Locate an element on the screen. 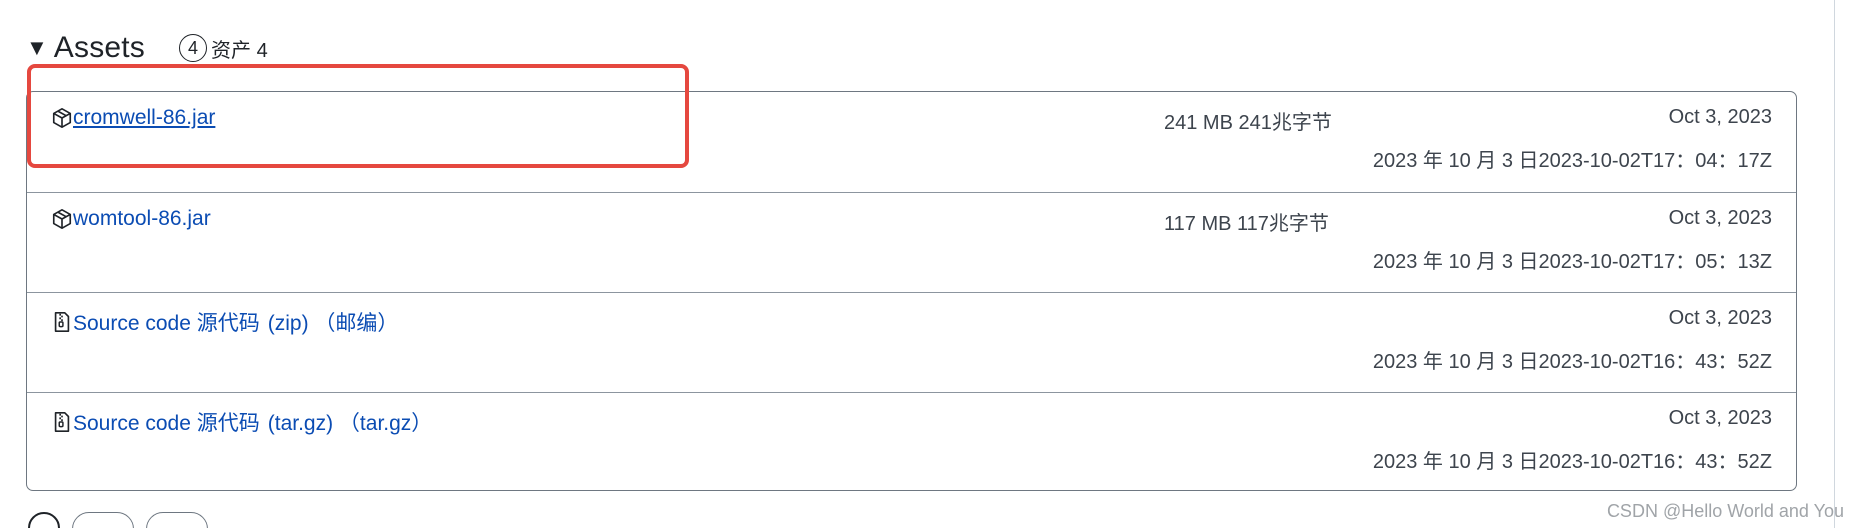 The image size is (1854, 528). asset-name: womtool-86.jar is located at coordinates (131, 219).